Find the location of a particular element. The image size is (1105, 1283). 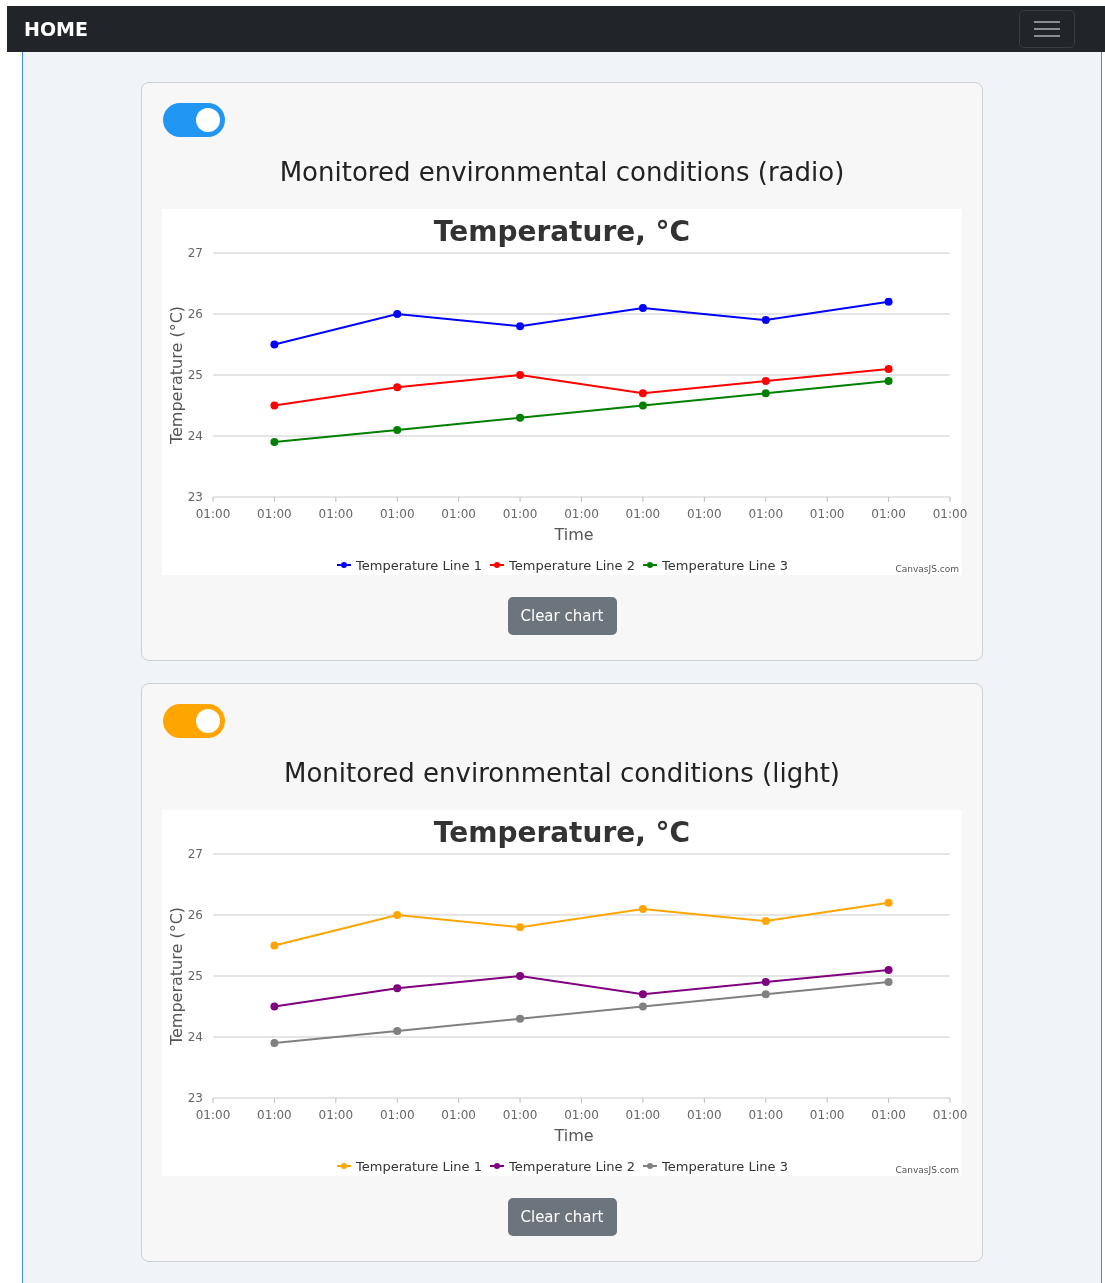

card-title: Monitored environmental conditions (light) is located at coordinates (562, 773).